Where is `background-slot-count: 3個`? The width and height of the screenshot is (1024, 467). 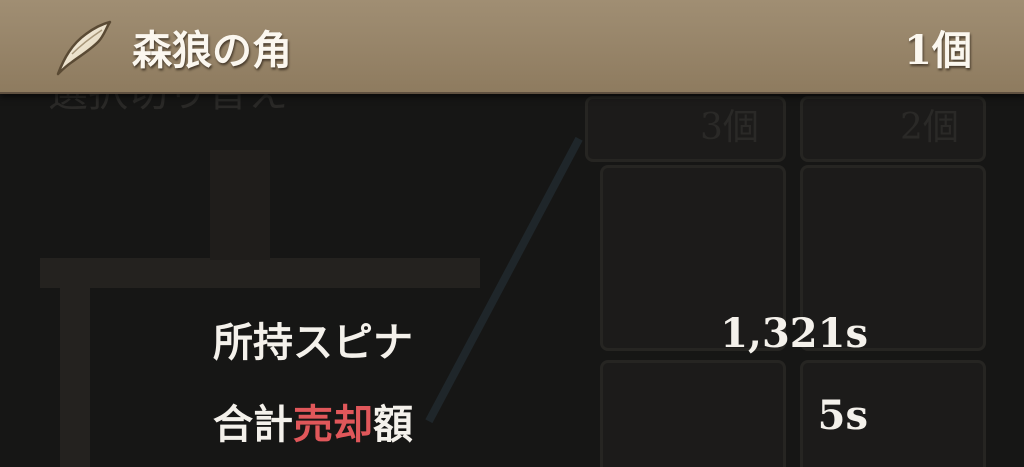 background-slot-count: 3個 is located at coordinates (729, 127).